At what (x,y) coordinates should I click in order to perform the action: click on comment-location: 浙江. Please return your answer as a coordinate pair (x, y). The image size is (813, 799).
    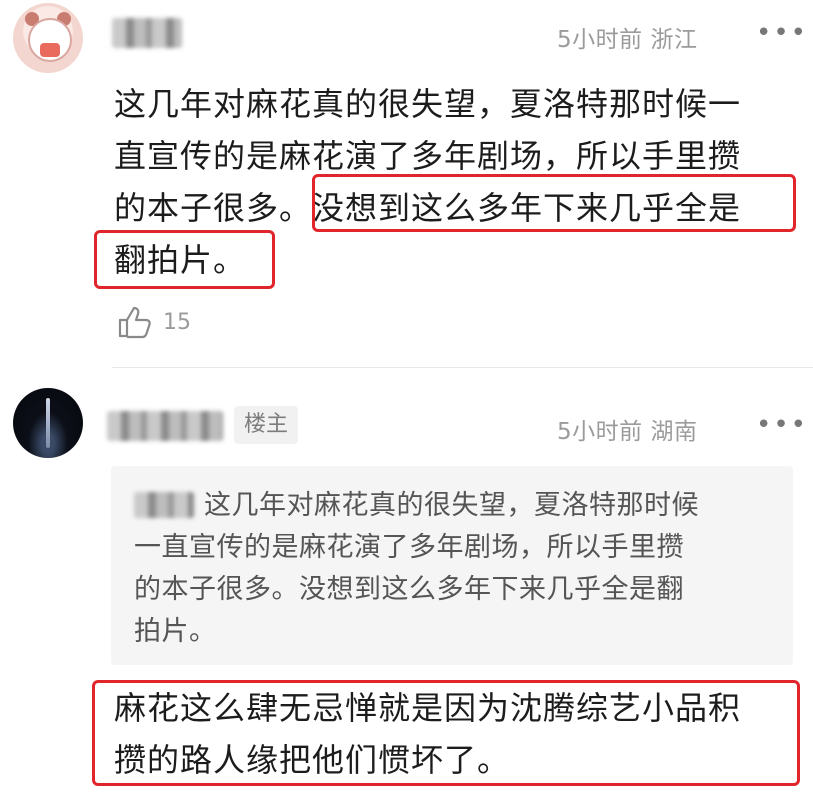
    Looking at the image, I should click on (674, 40).